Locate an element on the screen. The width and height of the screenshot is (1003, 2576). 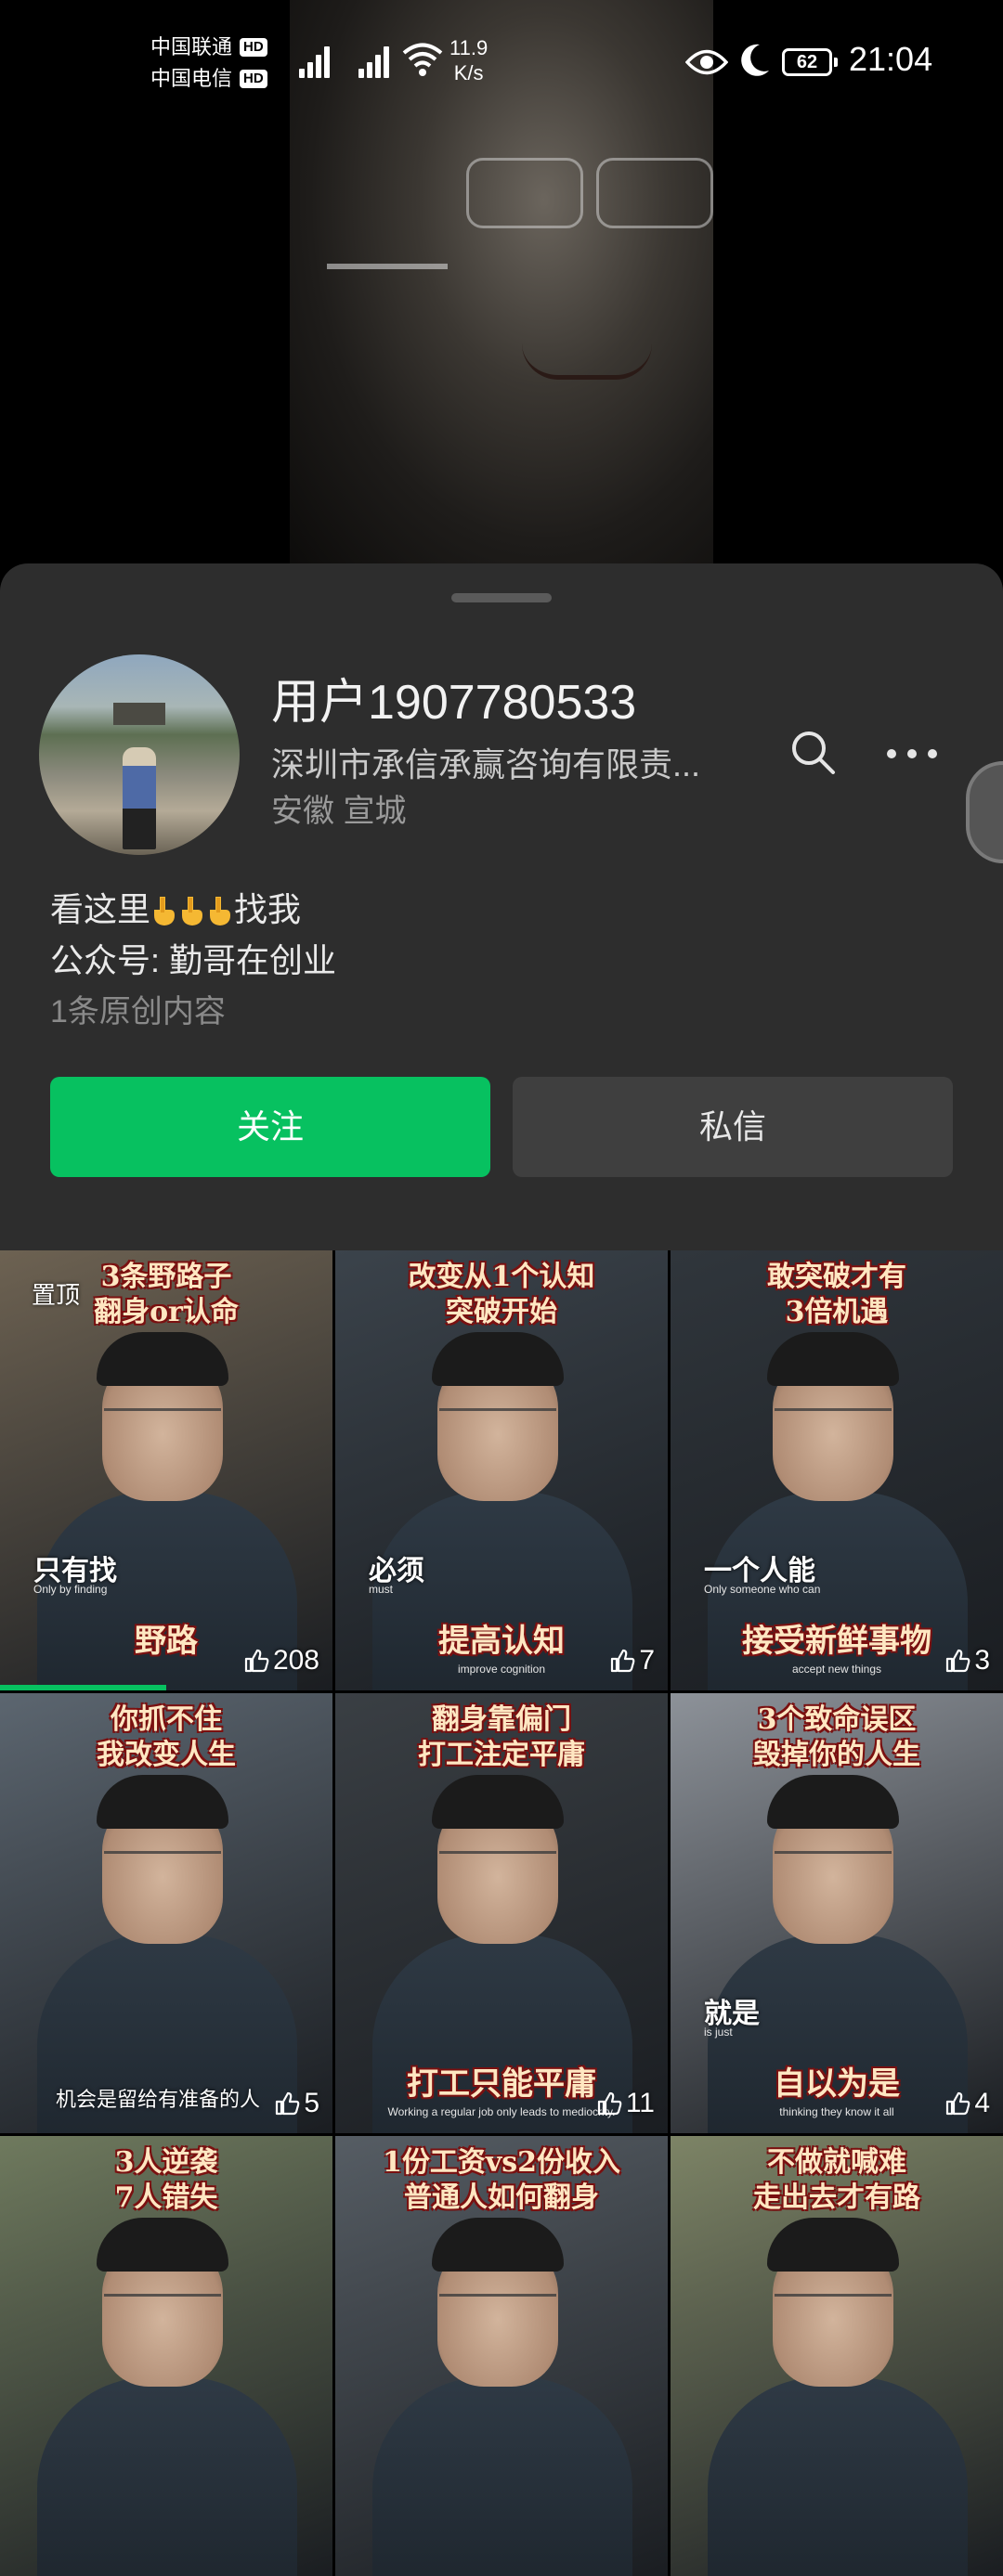
like-count: 11 is located at coordinates (626, 2103).